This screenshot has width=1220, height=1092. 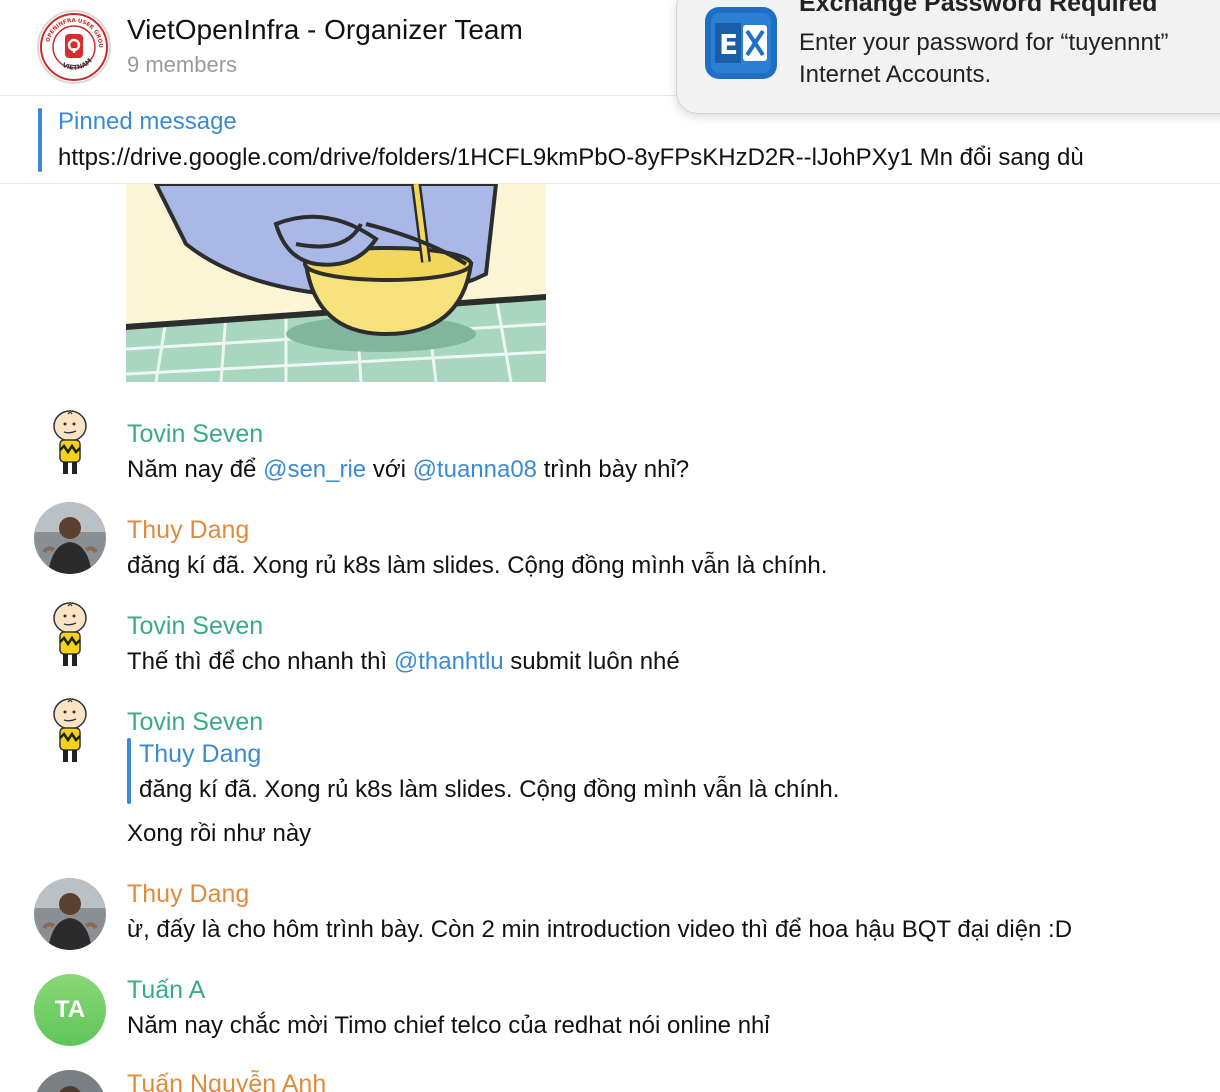 I want to click on notification-body-line: Internet Accounts., so click(x=895, y=74).